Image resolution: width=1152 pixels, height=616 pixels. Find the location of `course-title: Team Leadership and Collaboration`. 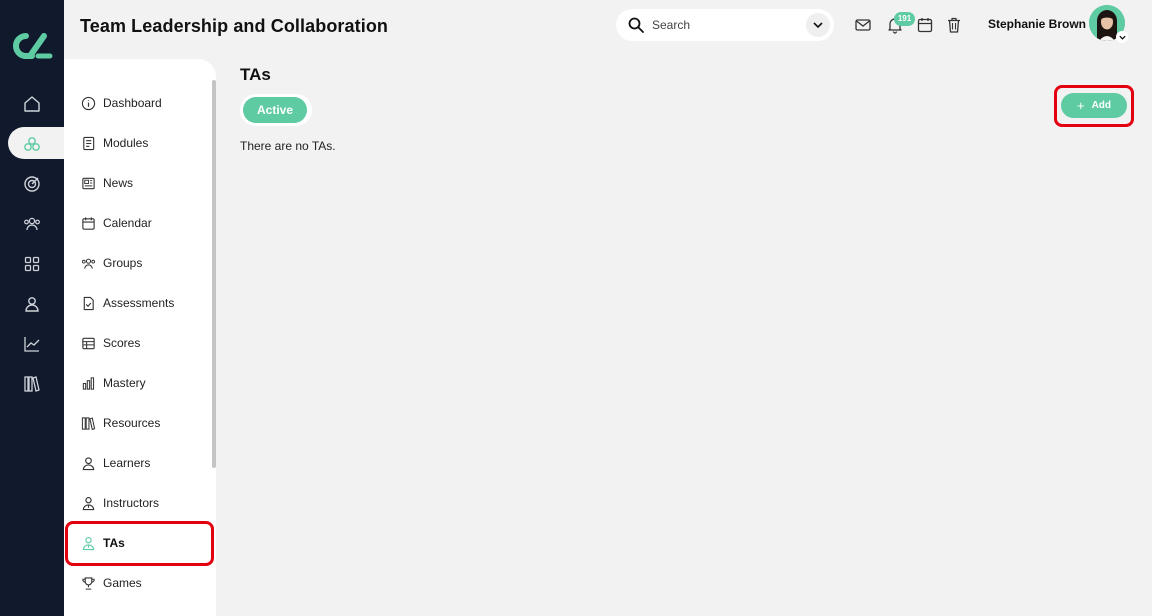

course-title: Team Leadership and Collaboration is located at coordinates (234, 26).